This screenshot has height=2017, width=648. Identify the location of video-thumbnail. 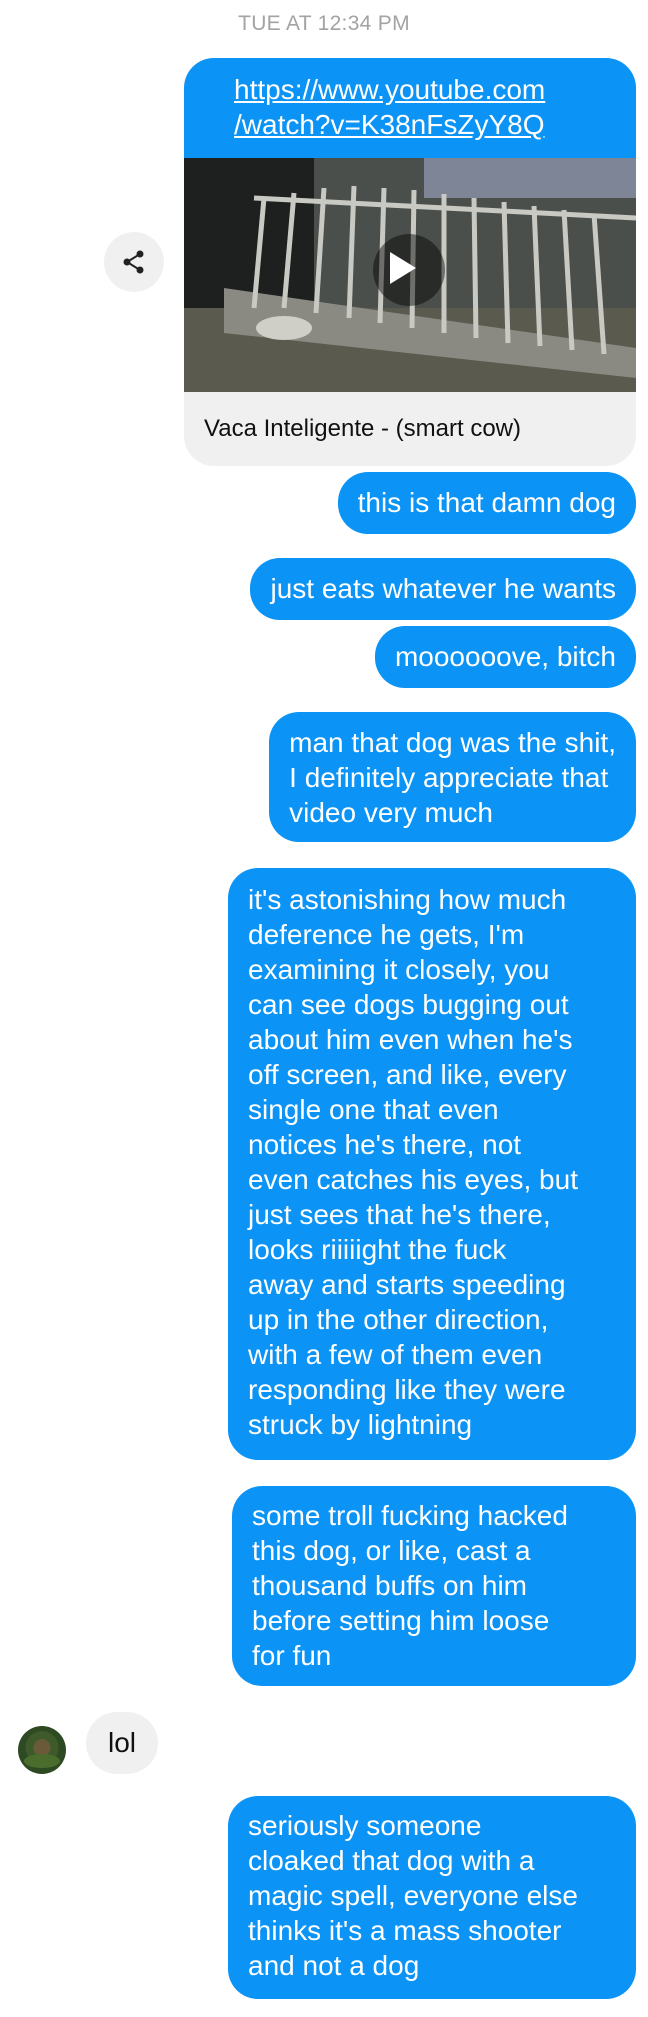
(410, 275).